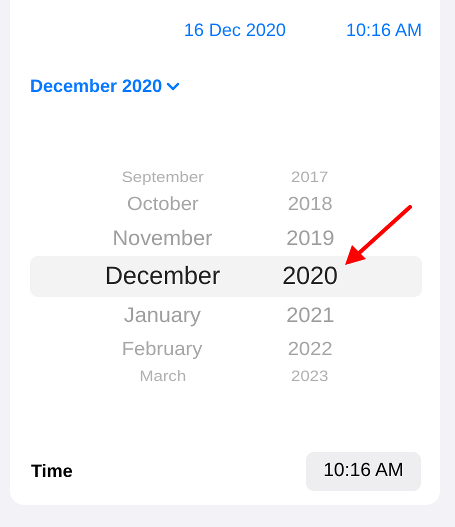  I want to click on month-option: February, so click(162, 349).